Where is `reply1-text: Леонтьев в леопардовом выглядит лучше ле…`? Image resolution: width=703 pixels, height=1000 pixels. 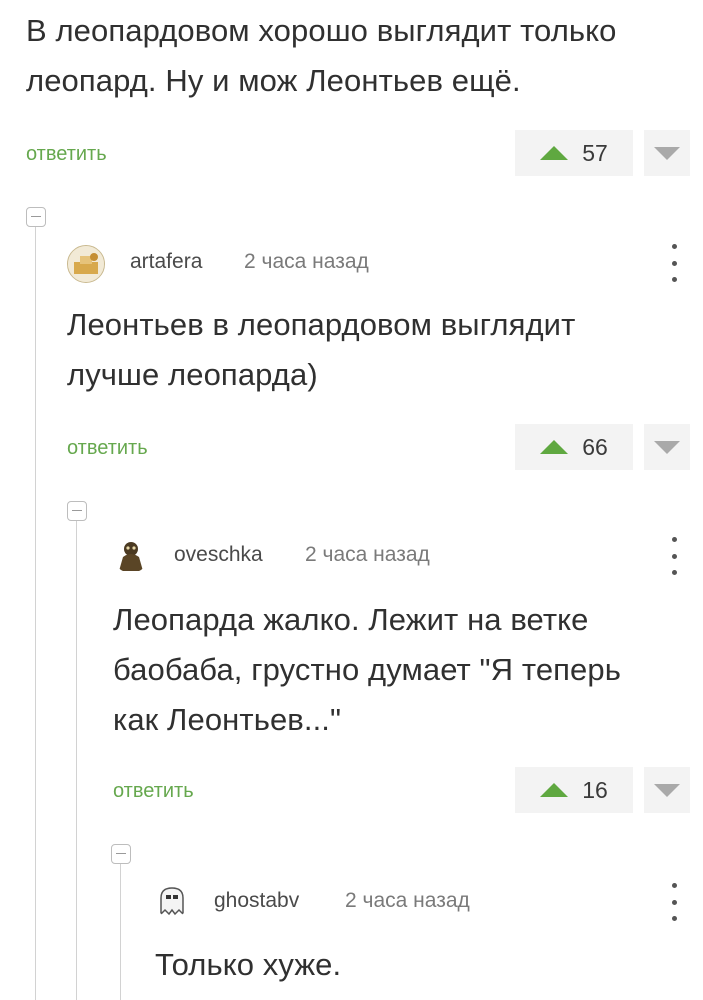
reply1-text: Леонтьев в леопардовом выглядит лучше ле… is located at coordinates (321, 350).